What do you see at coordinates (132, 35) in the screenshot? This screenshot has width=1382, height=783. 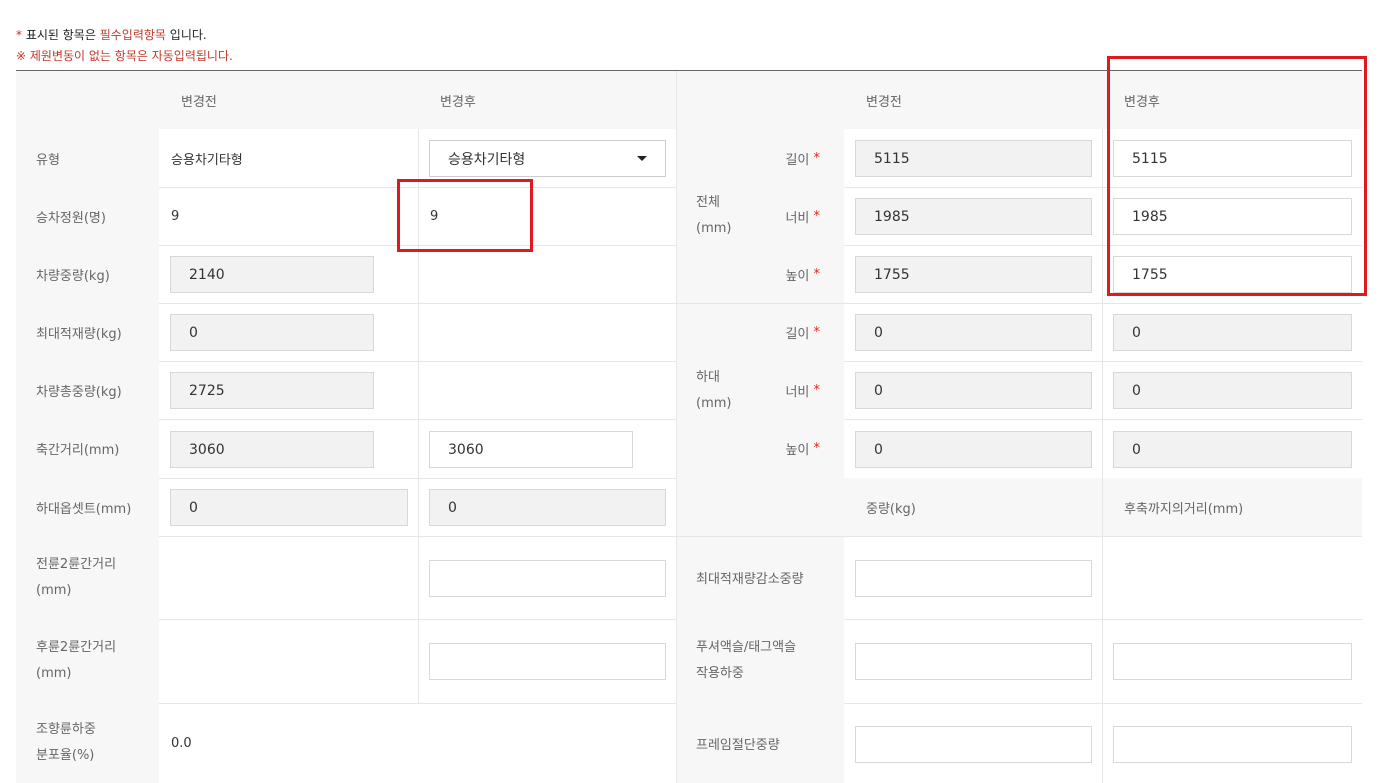 I see `required-notice-highlight: 필수입력항목` at bounding box center [132, 35].